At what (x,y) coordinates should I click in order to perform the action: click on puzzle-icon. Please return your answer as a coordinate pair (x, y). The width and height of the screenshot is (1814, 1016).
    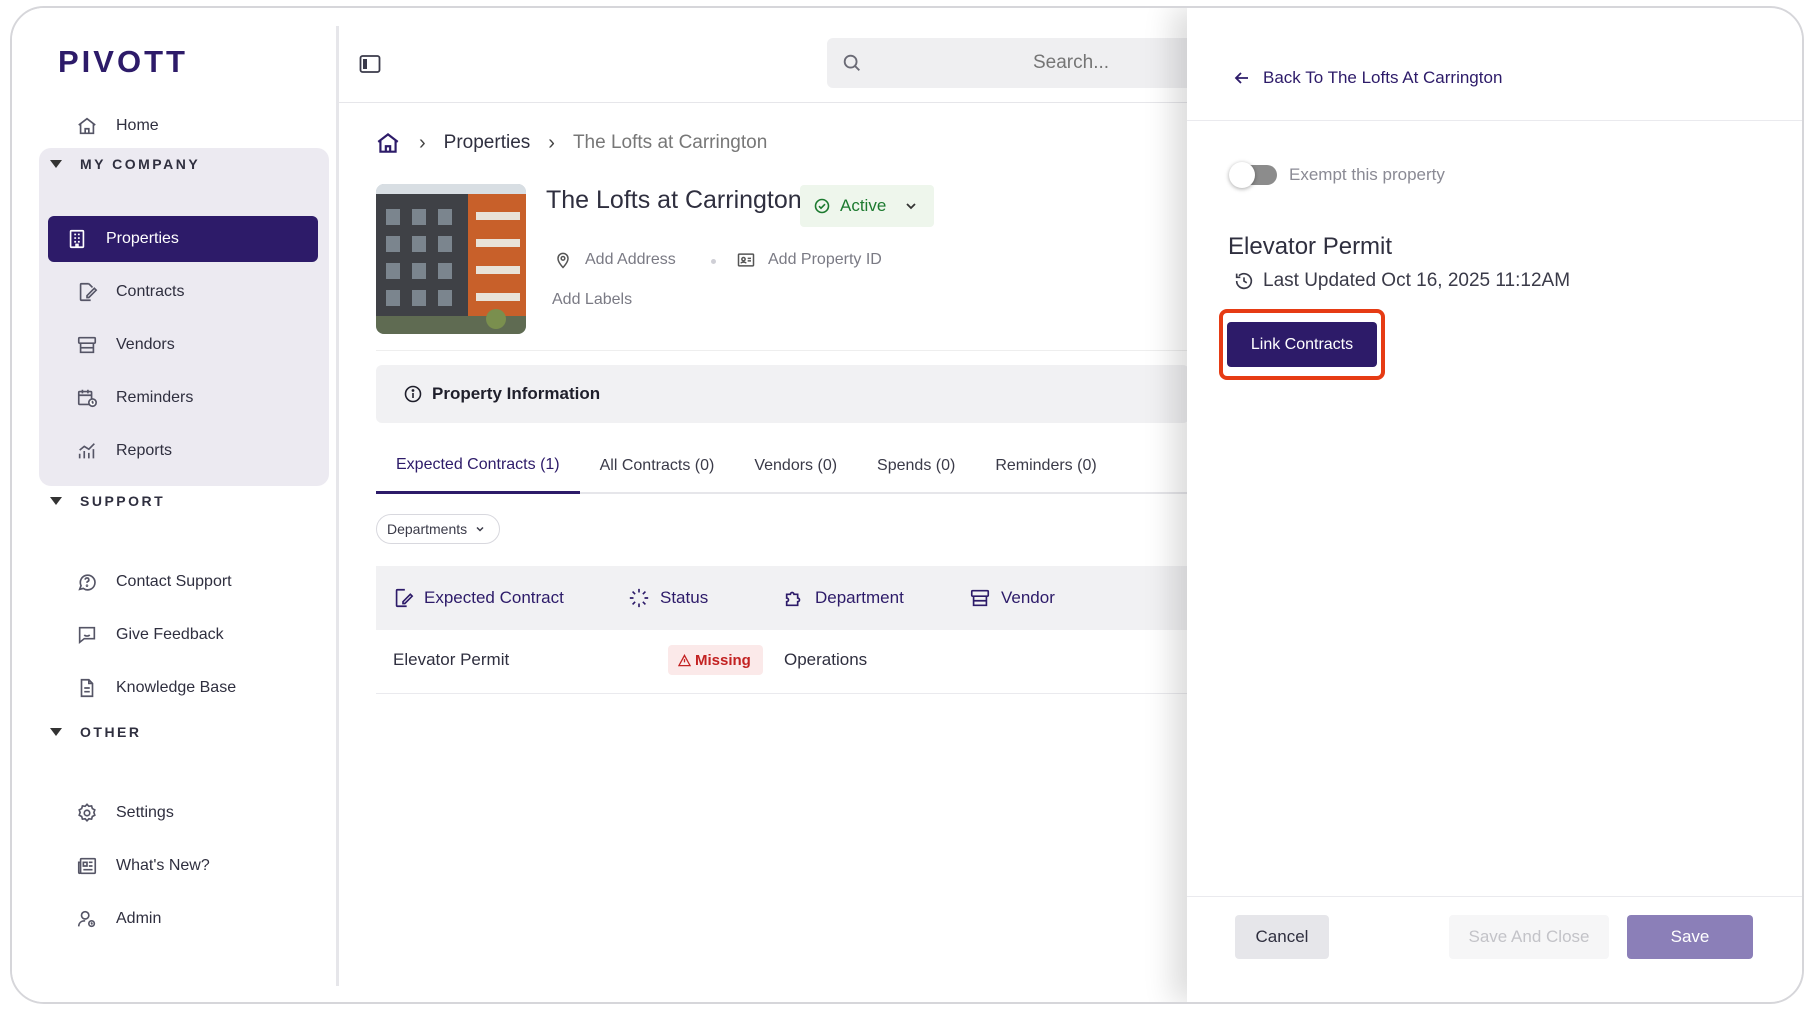
    Looking at the image, I should click on (793, 599).